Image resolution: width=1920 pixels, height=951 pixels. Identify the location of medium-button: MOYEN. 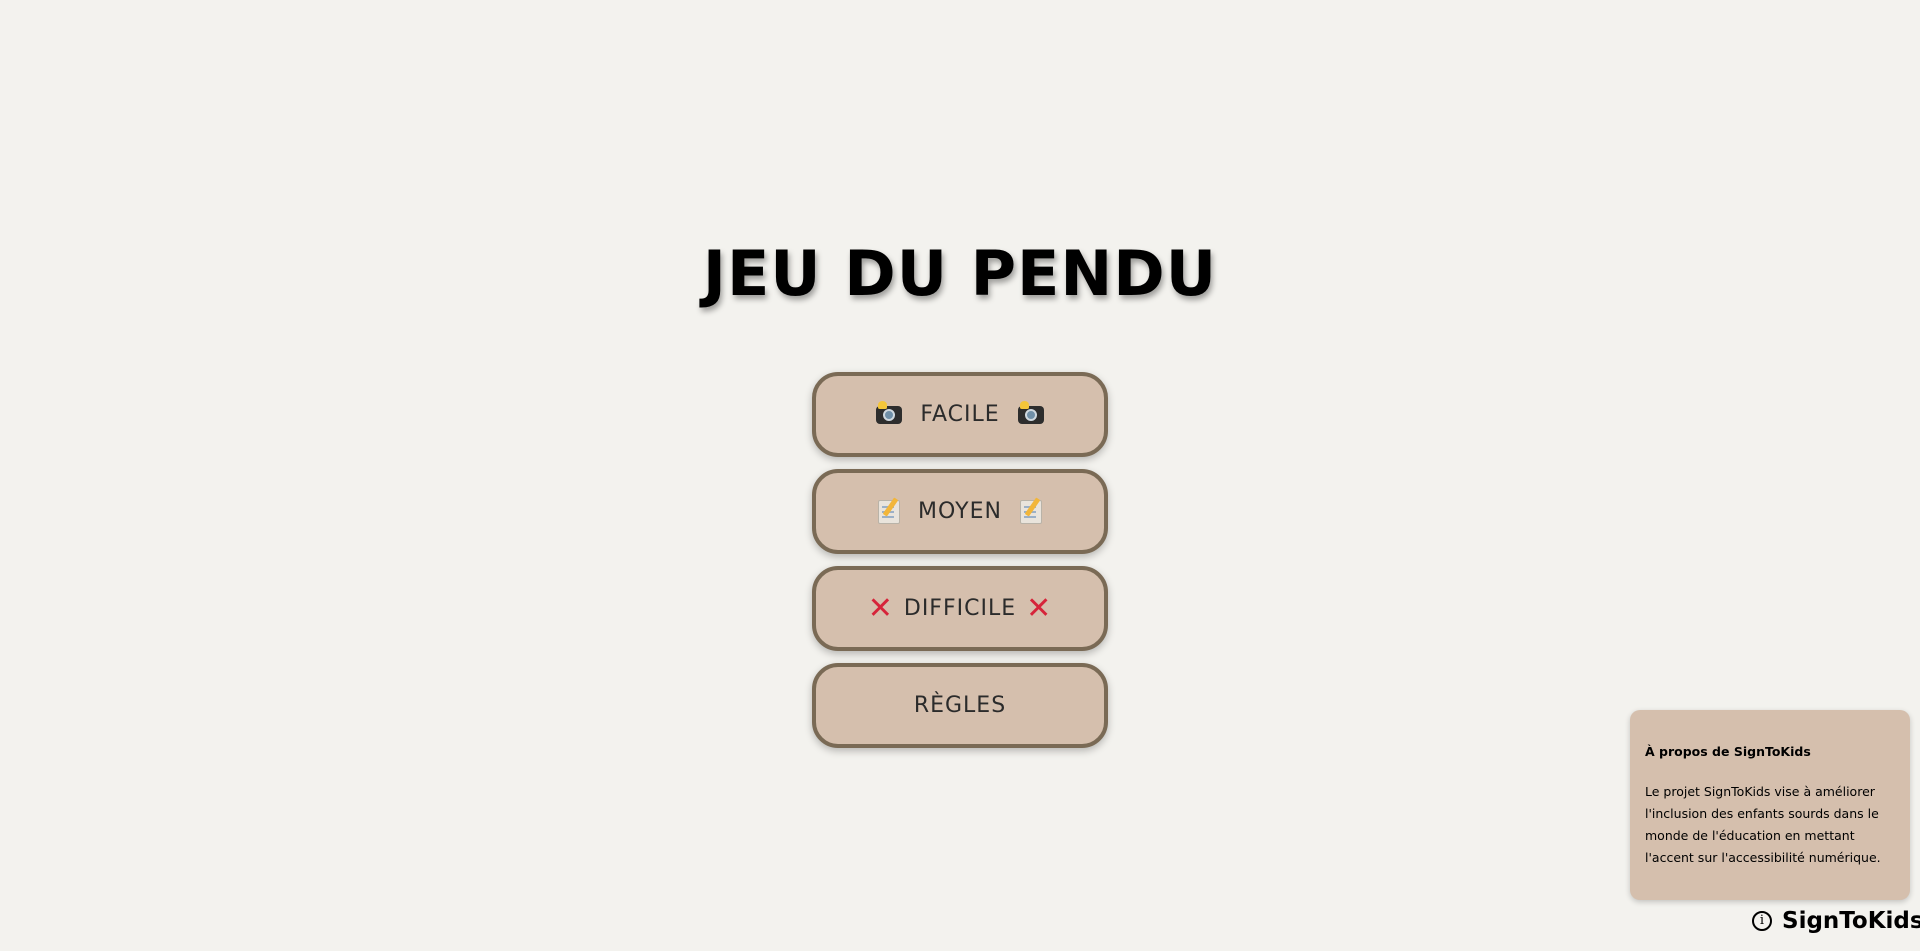
(960, 511).